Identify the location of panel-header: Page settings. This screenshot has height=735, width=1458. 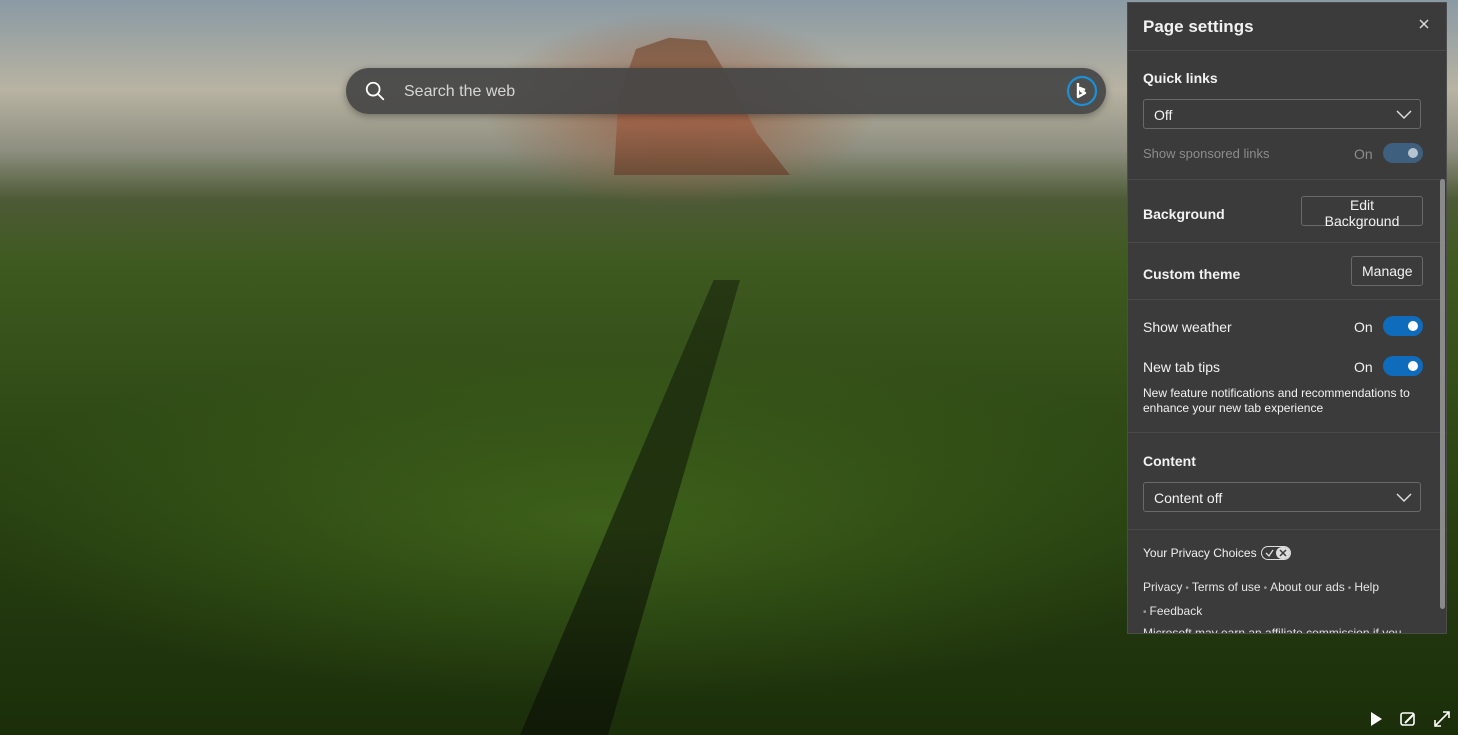
(1287, 27).